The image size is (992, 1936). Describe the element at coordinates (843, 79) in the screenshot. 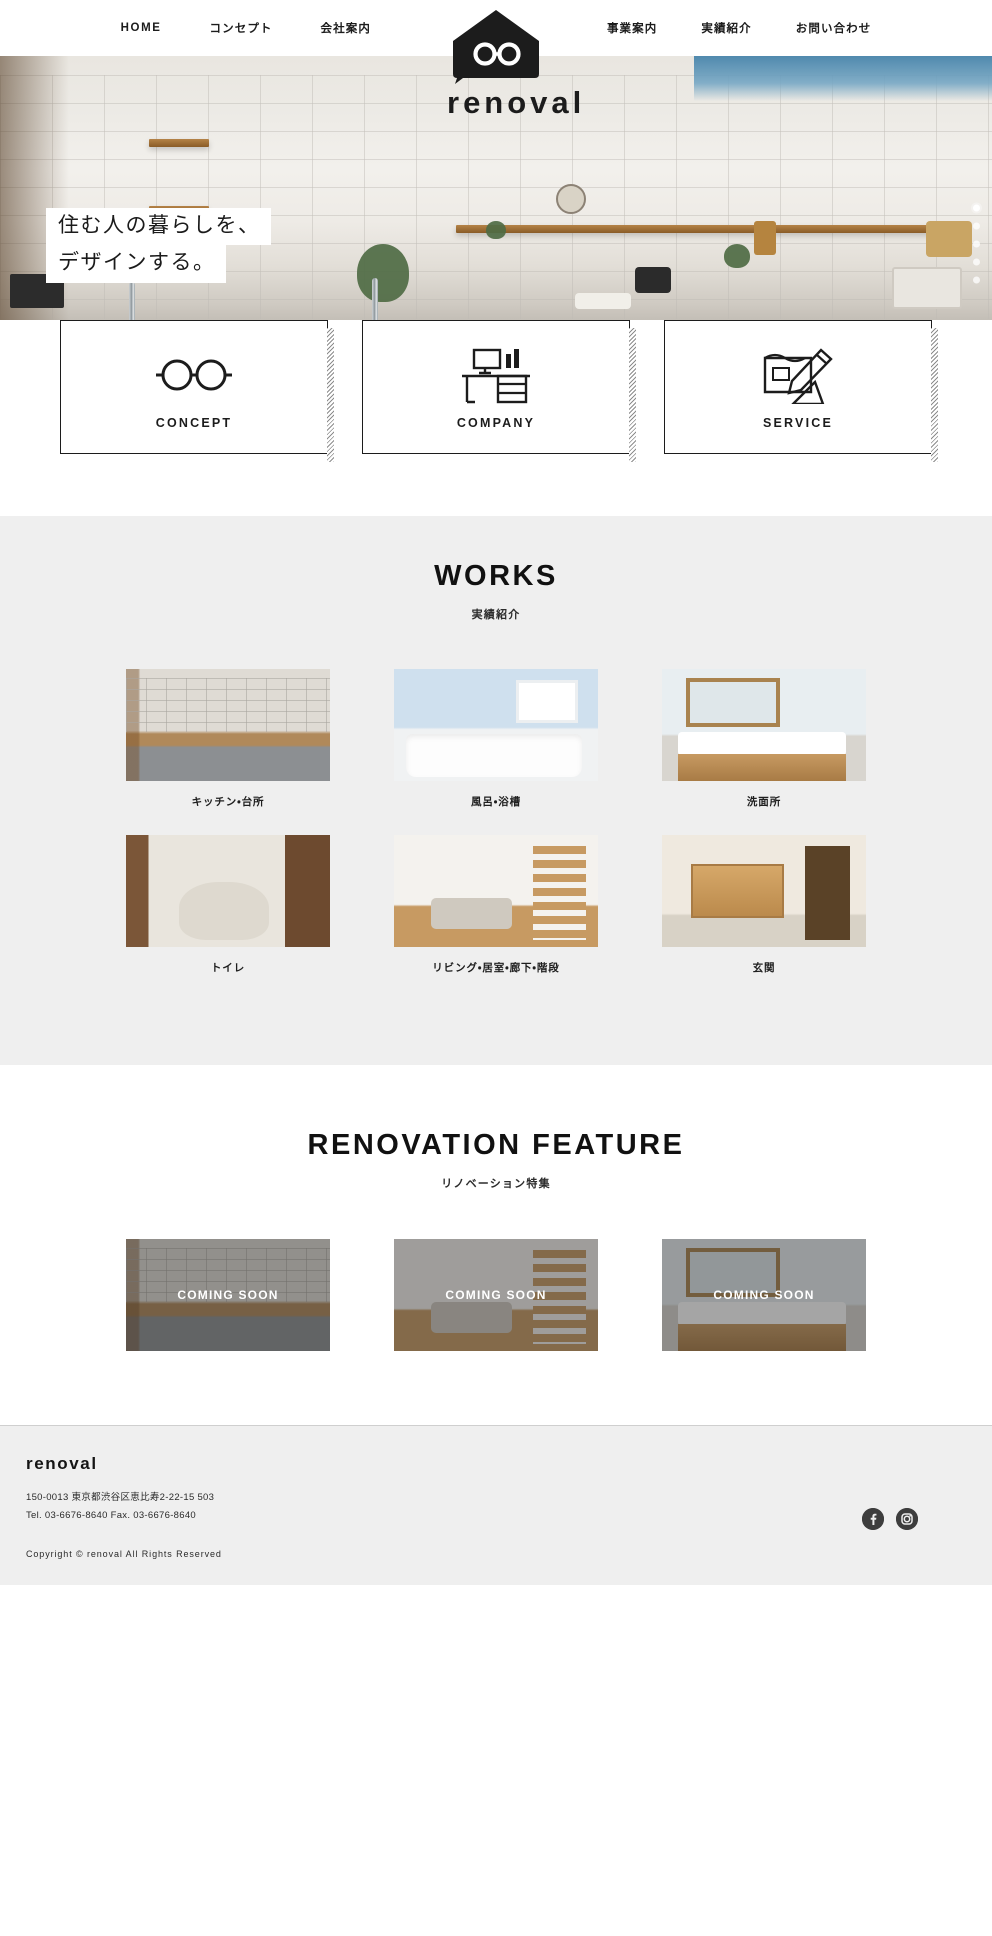

I see `hero-window-light` at that location.